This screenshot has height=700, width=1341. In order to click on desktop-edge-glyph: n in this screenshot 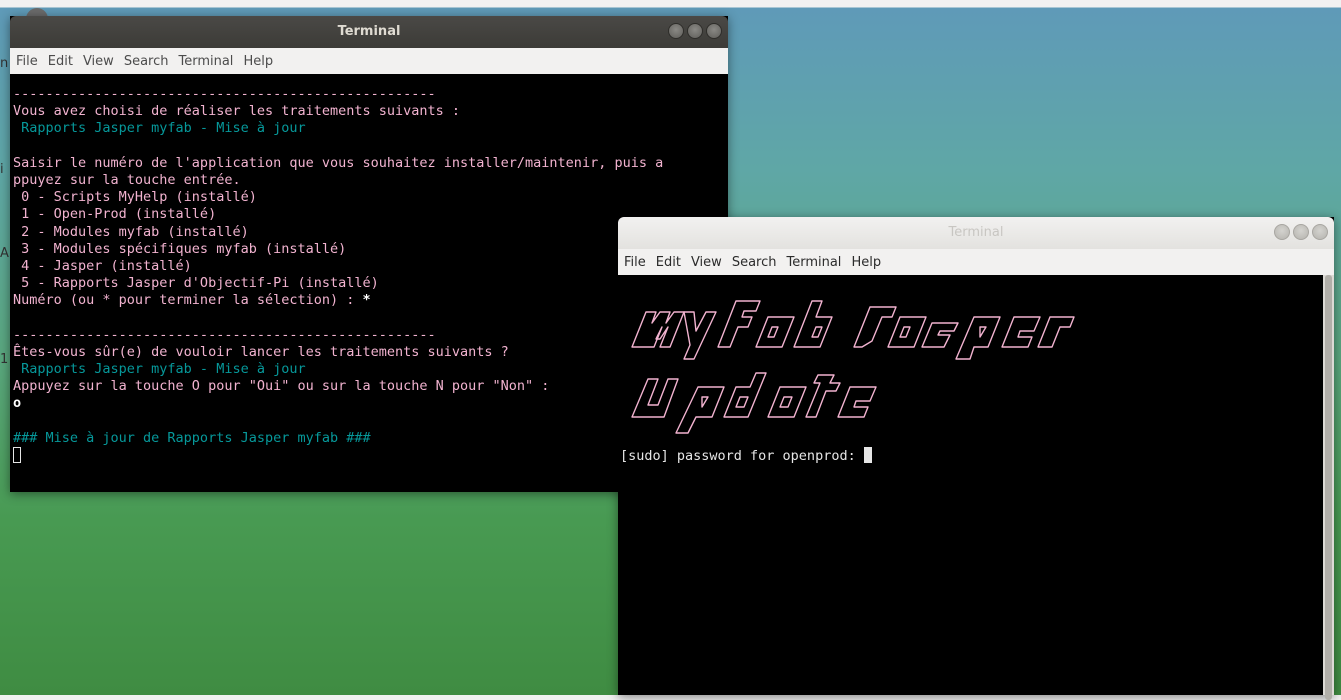, I will do `click(4, 63)`.